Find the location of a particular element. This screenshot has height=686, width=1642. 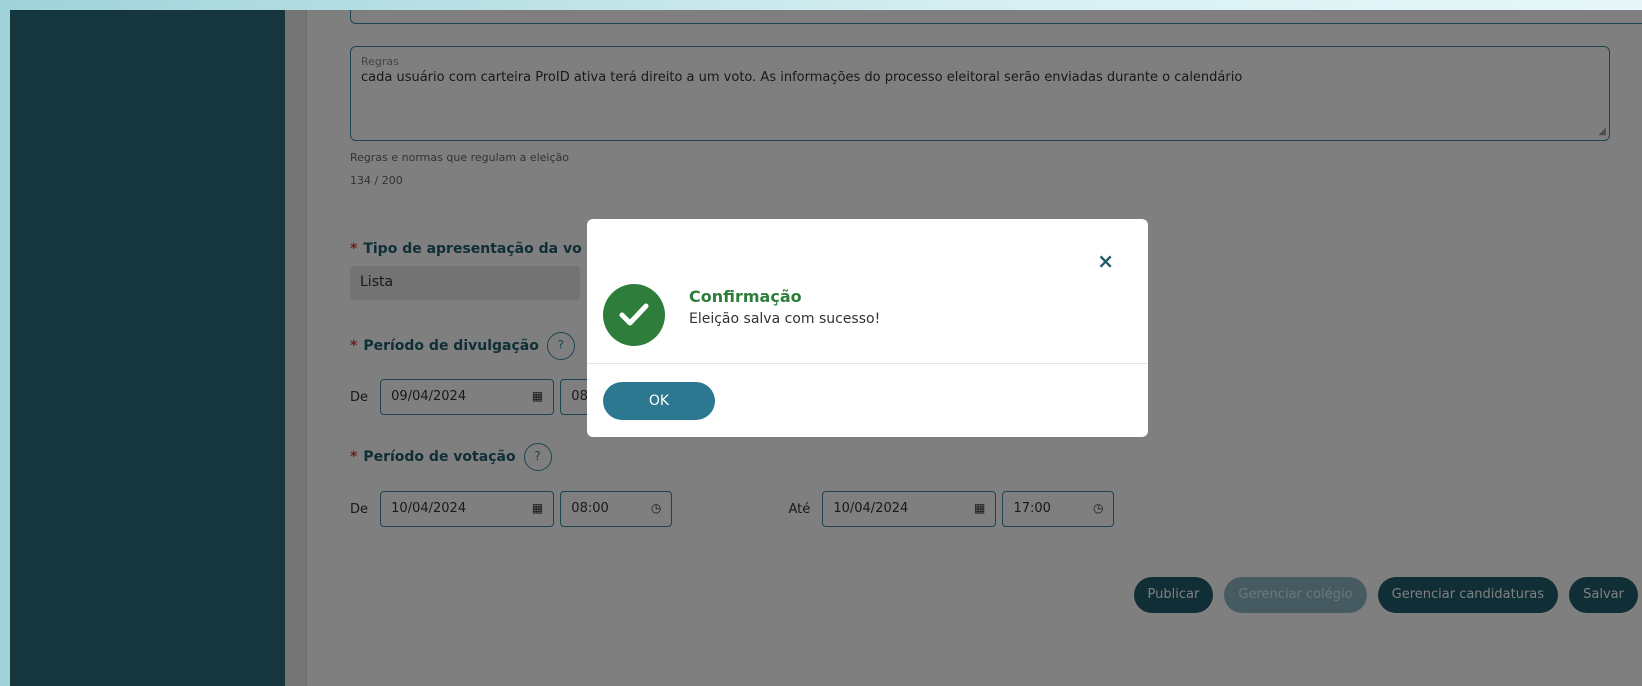

check-circle-icon is located at coordinates (634, 315).